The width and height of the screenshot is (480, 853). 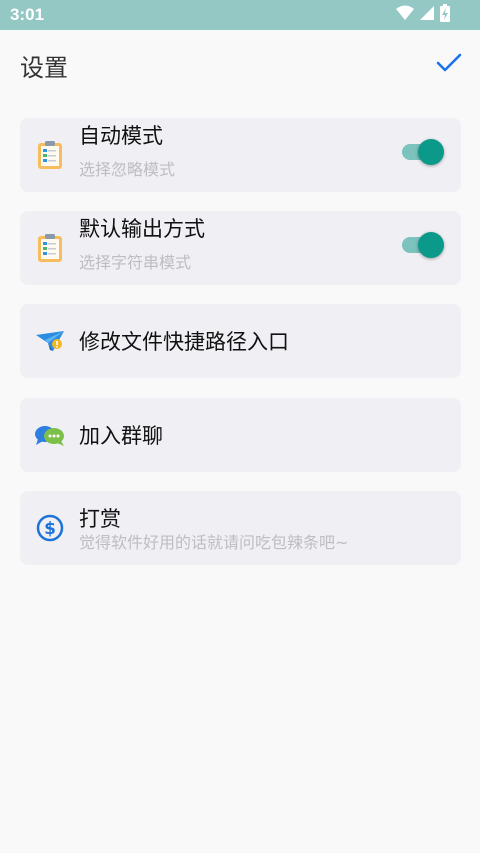 What do you see at coordinates (127, 169) in the screenshot?
I see `setting-subtitle: 选择忽略模式` at bounding box center [127, 169].